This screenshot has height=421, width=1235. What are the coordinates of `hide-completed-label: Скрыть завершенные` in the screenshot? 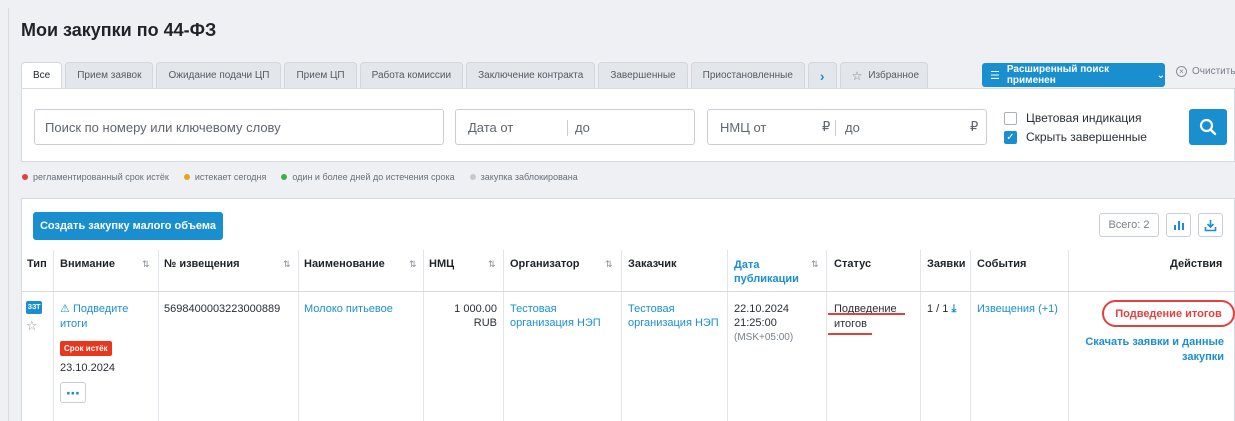 It's located at (1086, 137).